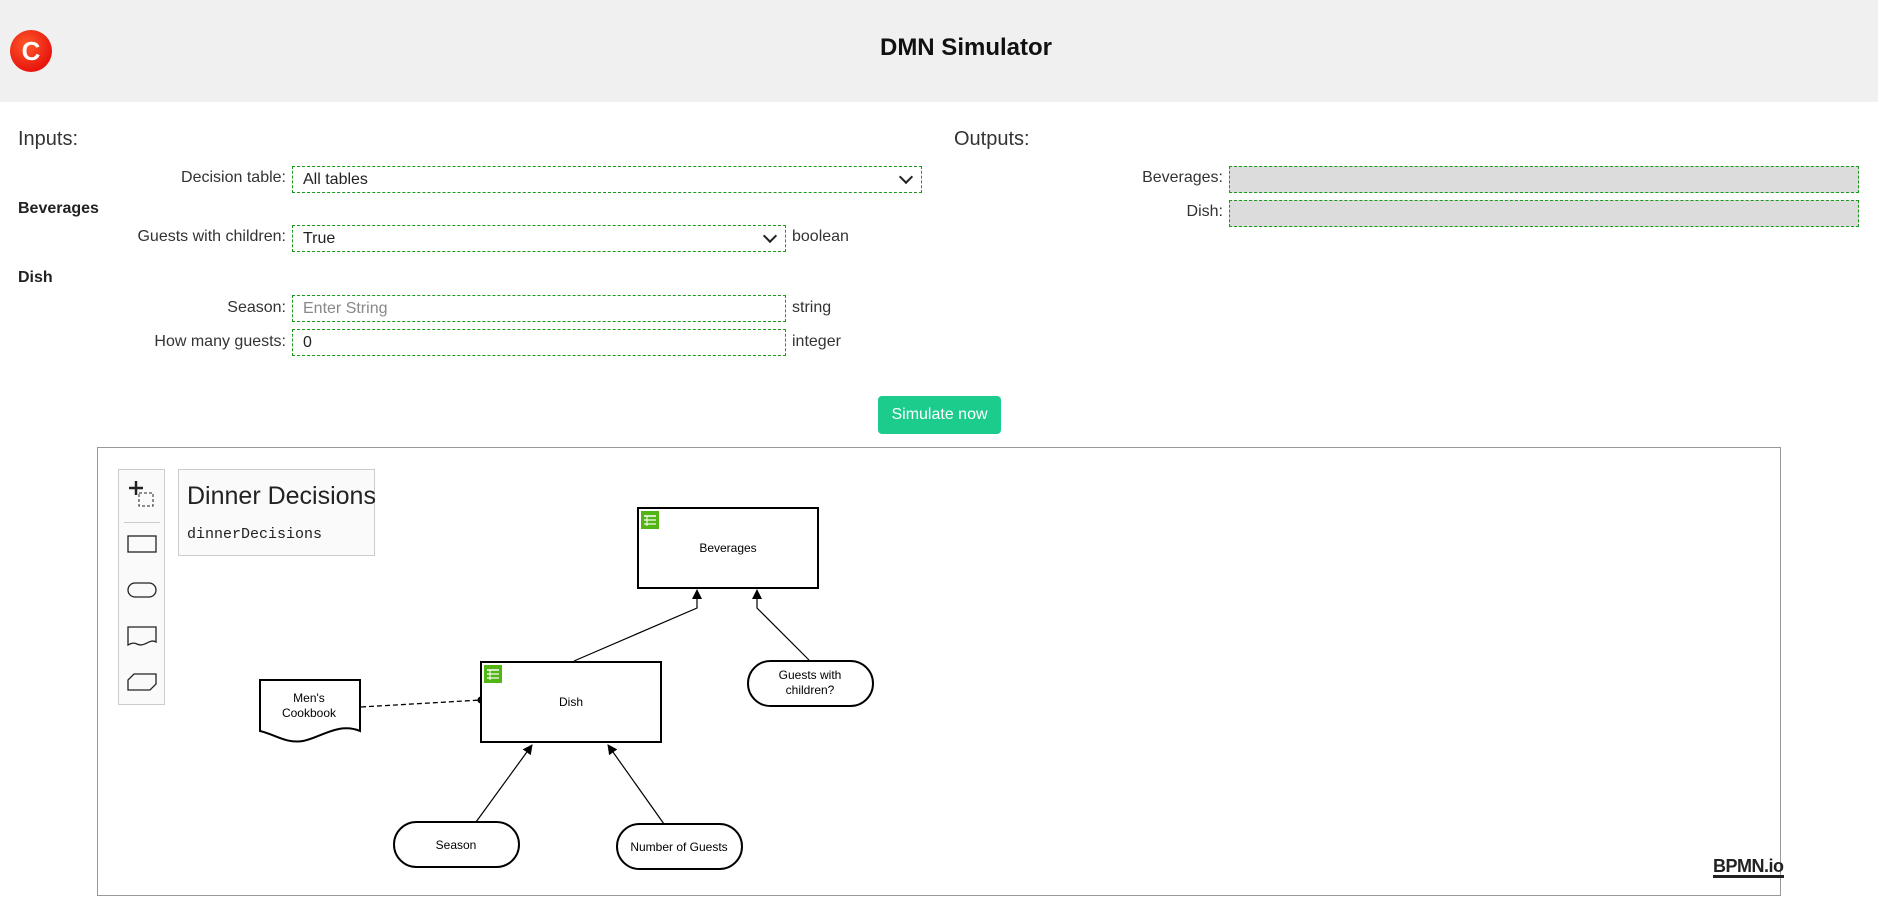 This screenshot has width=1878, height=923. What do you see at coordinates (539, 308) in the screenshot?
I see `season-input` at bounding box center [539, 308].